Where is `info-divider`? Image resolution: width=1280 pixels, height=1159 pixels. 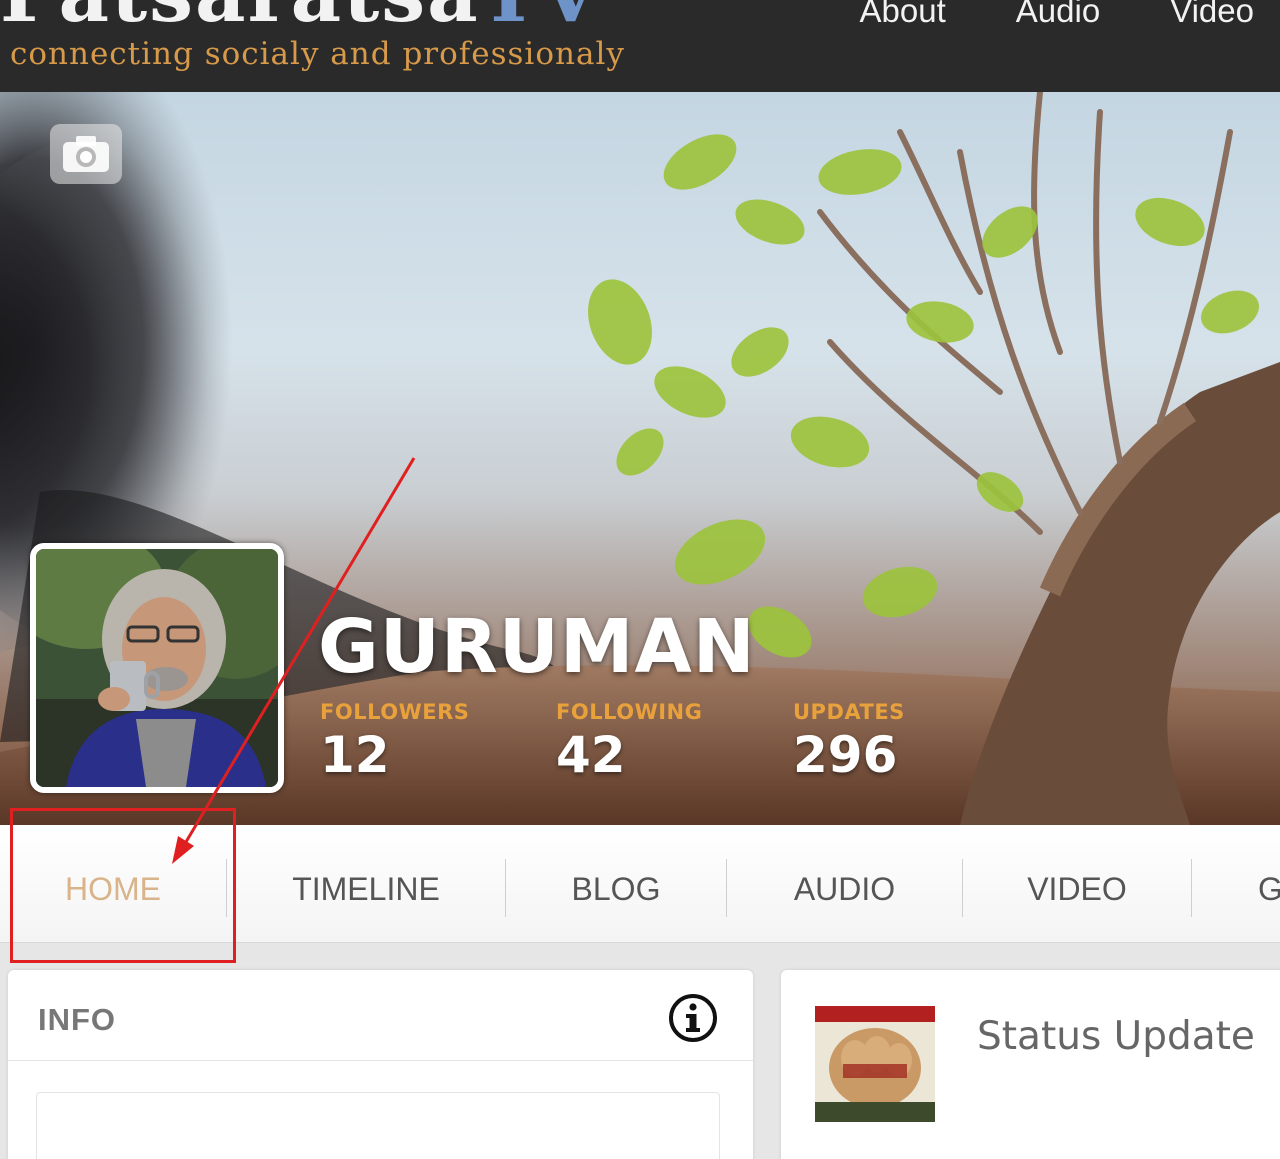
info-divider is located at coordinates (380, 1060).